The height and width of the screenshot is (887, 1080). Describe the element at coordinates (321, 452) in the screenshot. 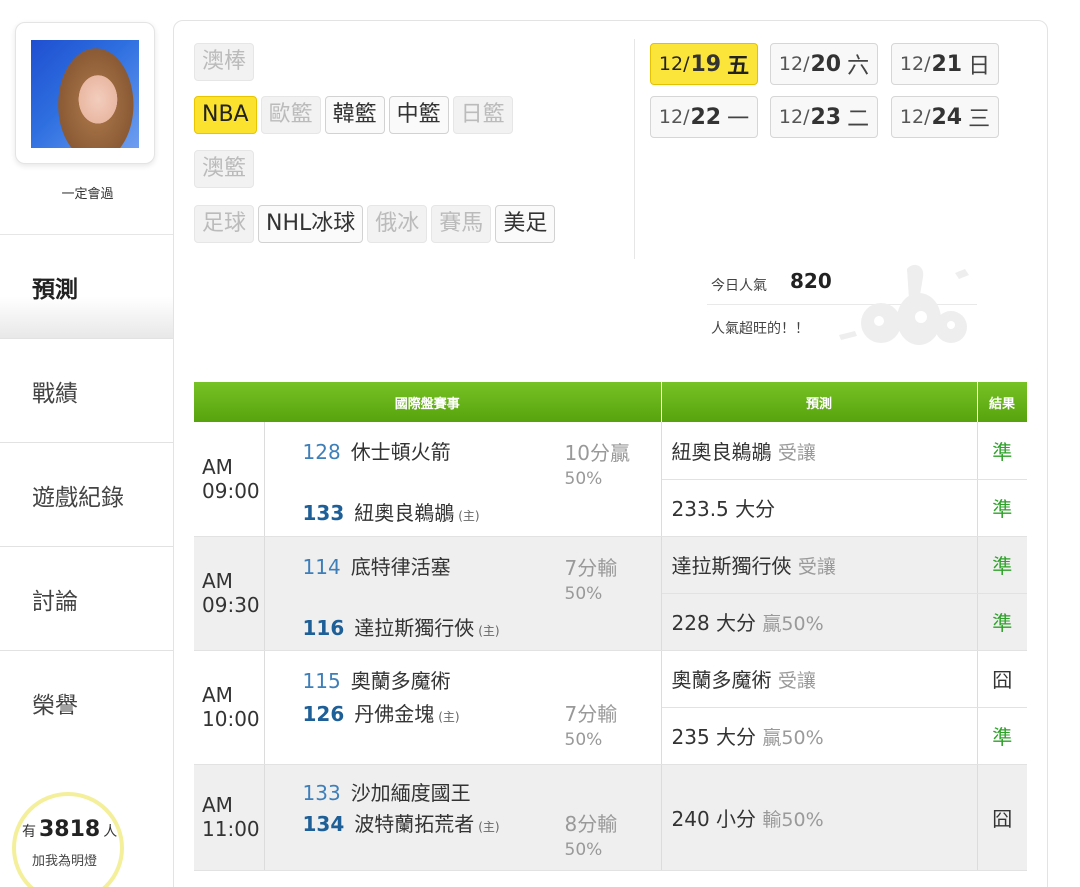

I see `team-number: 128` at that location.